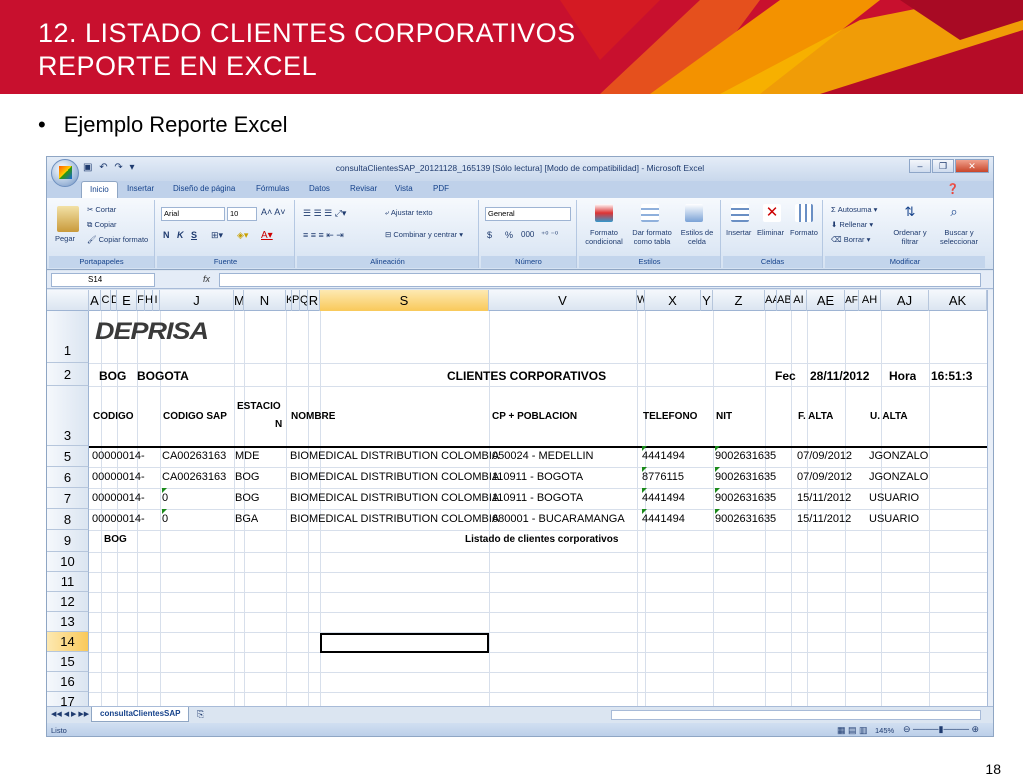 The height and width of the screenshot is (783, 1023). I want to click on cell-bogota: BOGOTA, so click(163, 376).